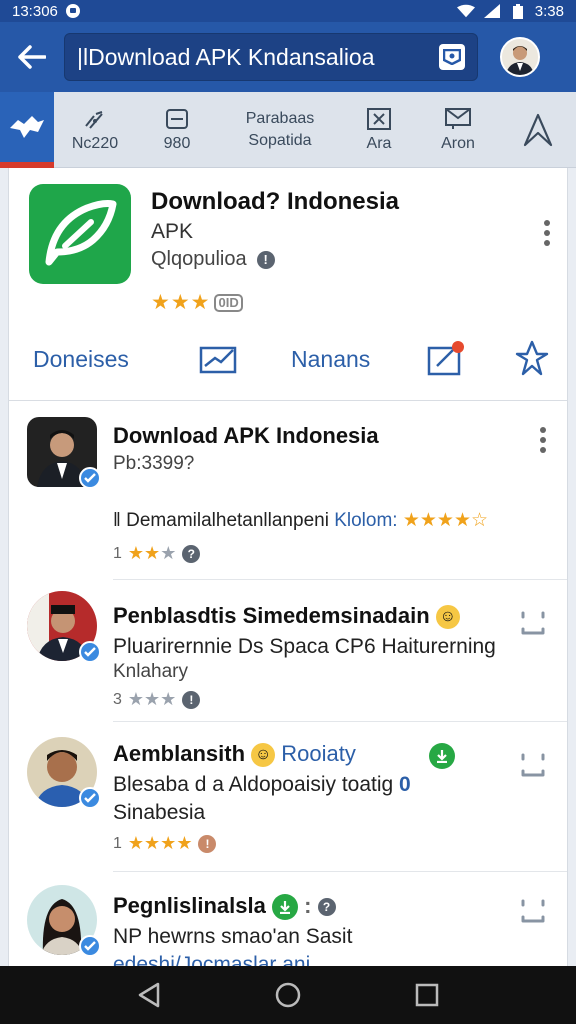 The width and height of the screenshot is (576, 1024). Describe the element at coordinates (452, 57) in the screenshot. I see `search-filter-icon` at that location.